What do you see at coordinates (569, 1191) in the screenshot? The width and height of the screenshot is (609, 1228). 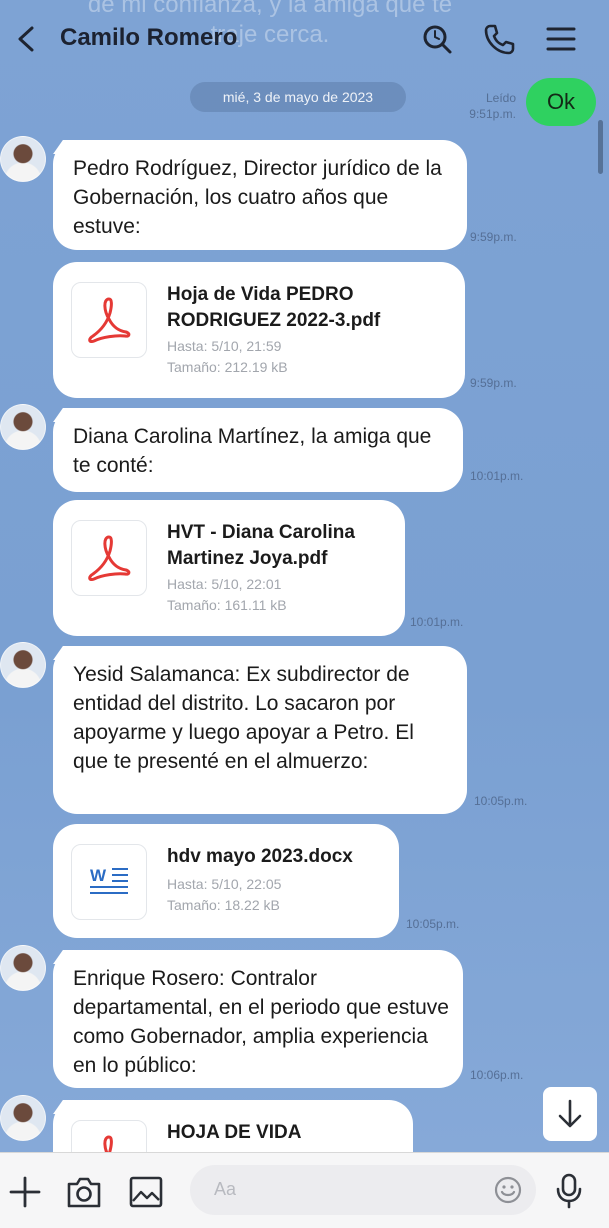 I see `microphone-icon` at bounding box center [569, 1191].